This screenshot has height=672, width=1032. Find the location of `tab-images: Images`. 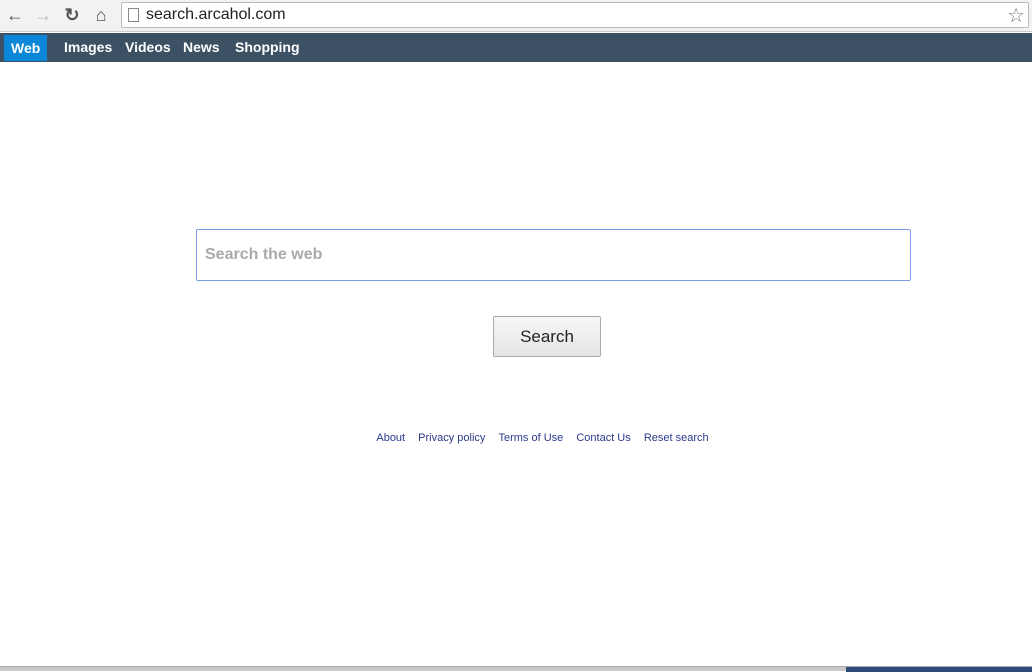

tab-images: Images is located at coordinates (88, 47).